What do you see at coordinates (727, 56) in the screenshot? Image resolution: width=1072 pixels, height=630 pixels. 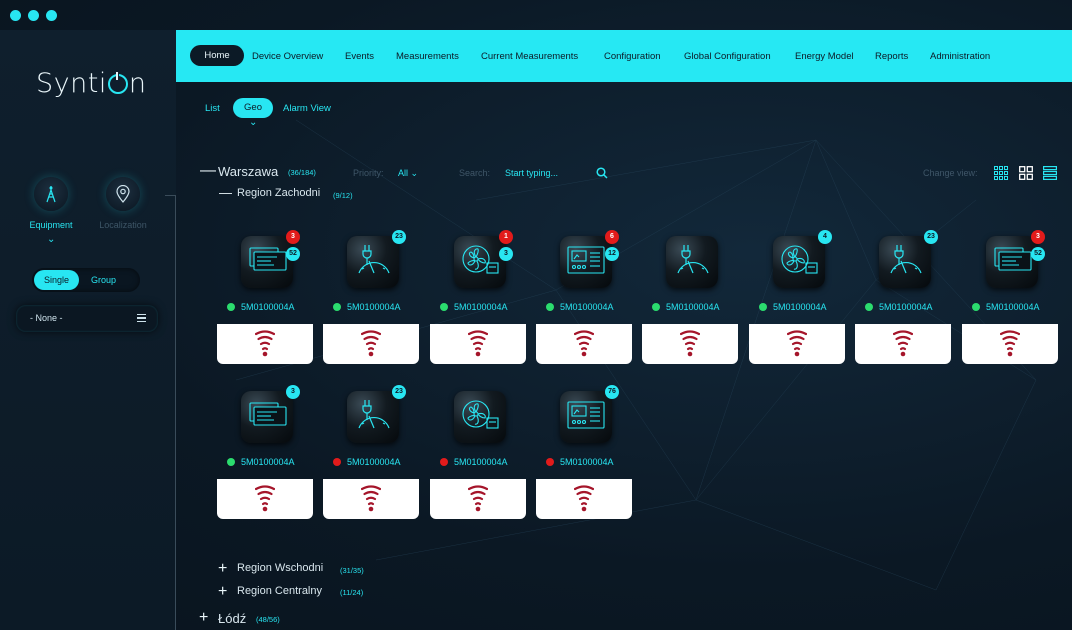 I see `nav-global-configuration: Global Configuration` at bounding box center [727, 56].